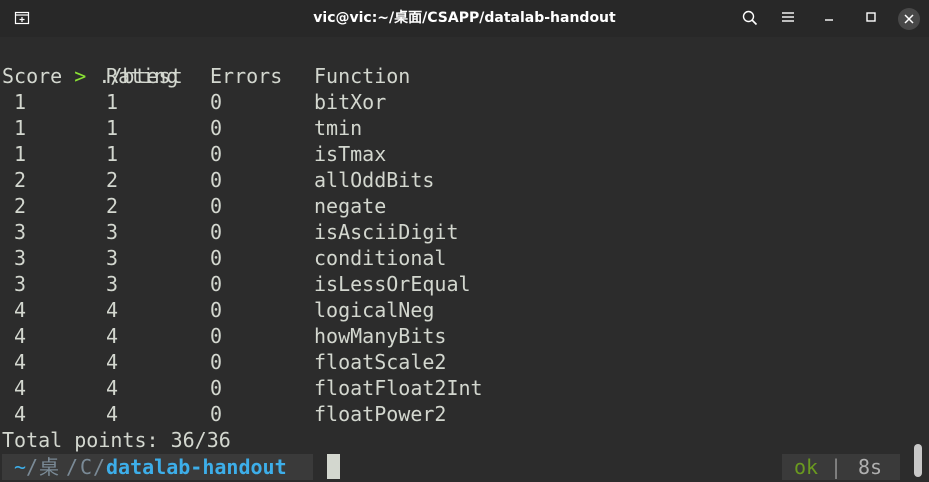  Describe the element at coordinates (386, 232) in the screenshot. I see `row-function: isAsciiDigit` at that location.